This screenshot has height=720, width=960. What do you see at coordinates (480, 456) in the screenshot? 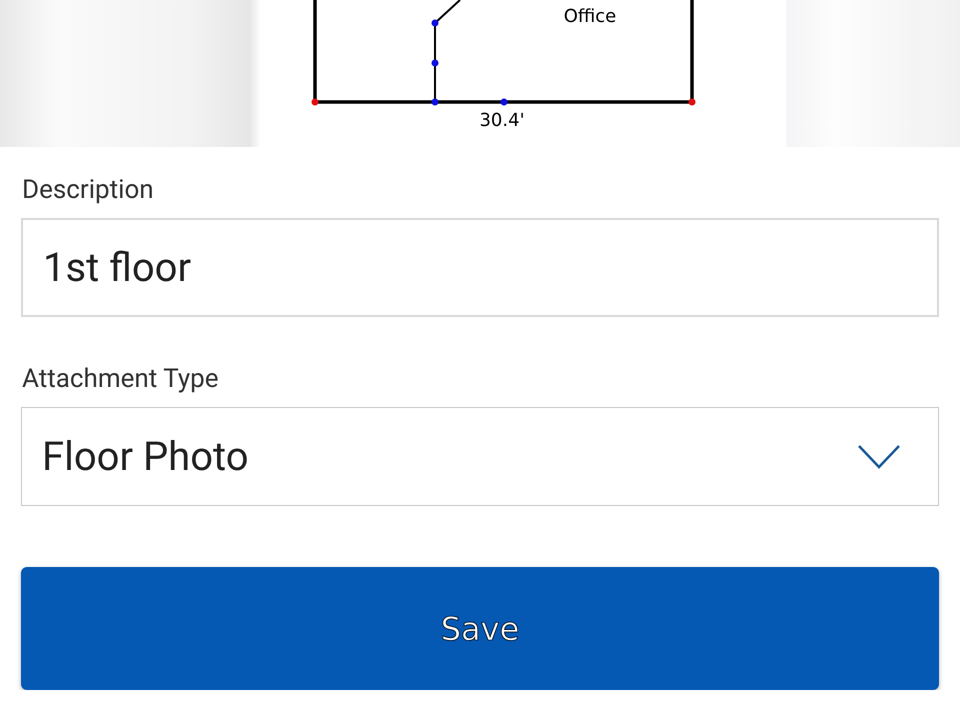
I see `attachment-type-dropdown: Floor Photo` at bounding box center [480, 456].